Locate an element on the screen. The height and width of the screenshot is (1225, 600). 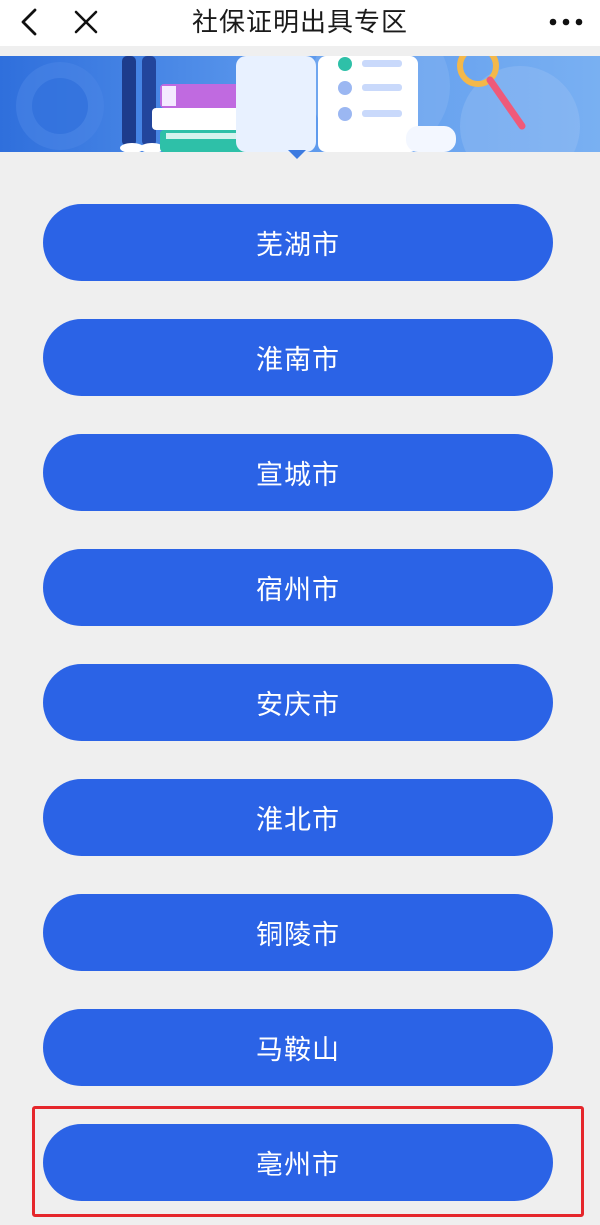
chevron-left-icon is located at coordinates (29, 22).